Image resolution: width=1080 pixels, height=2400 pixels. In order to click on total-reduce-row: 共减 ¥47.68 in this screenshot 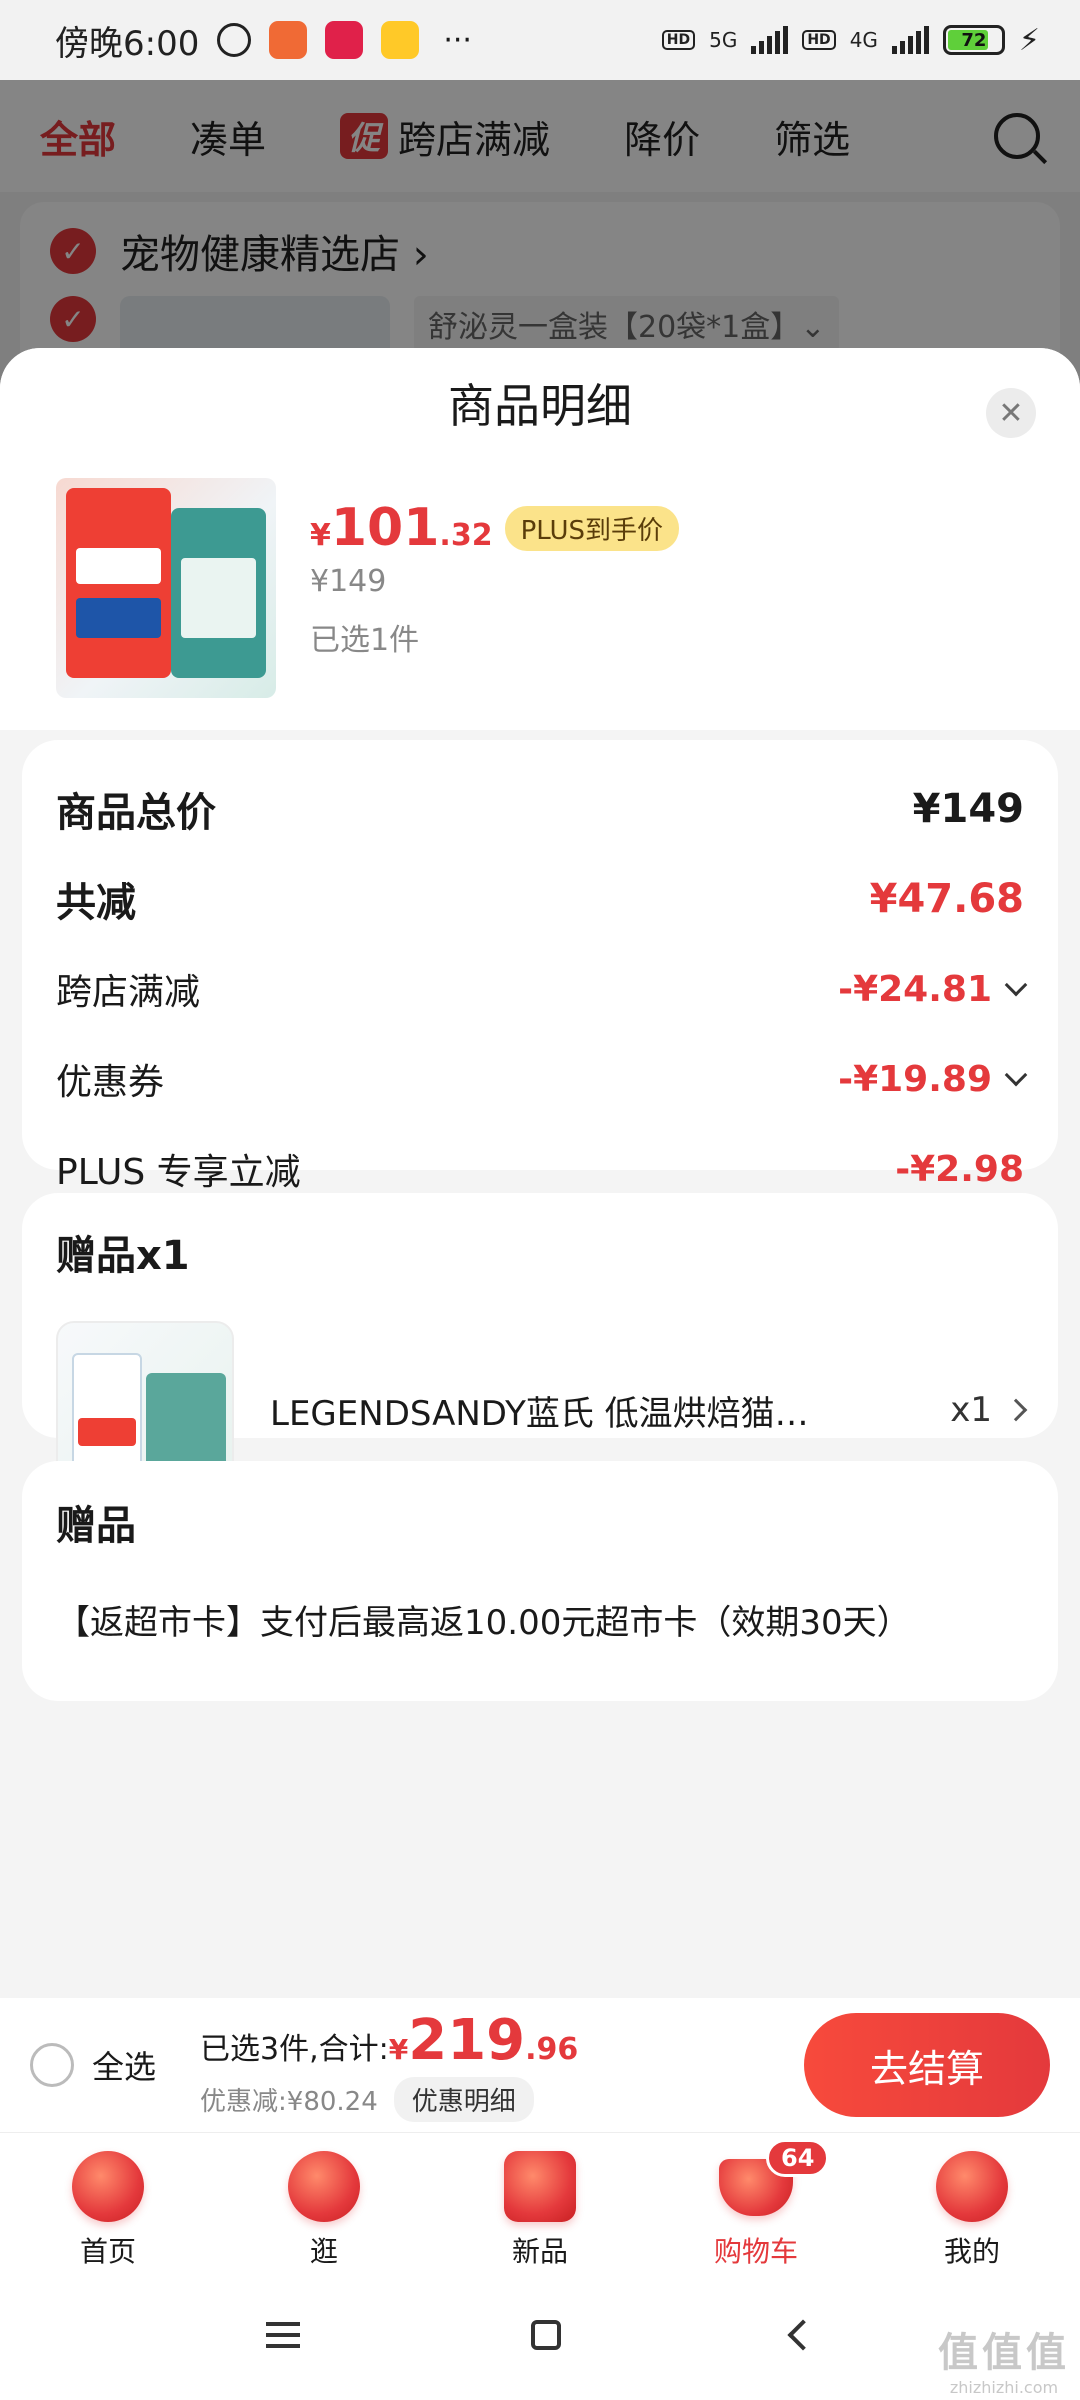, I will do `click(540, 899)`.